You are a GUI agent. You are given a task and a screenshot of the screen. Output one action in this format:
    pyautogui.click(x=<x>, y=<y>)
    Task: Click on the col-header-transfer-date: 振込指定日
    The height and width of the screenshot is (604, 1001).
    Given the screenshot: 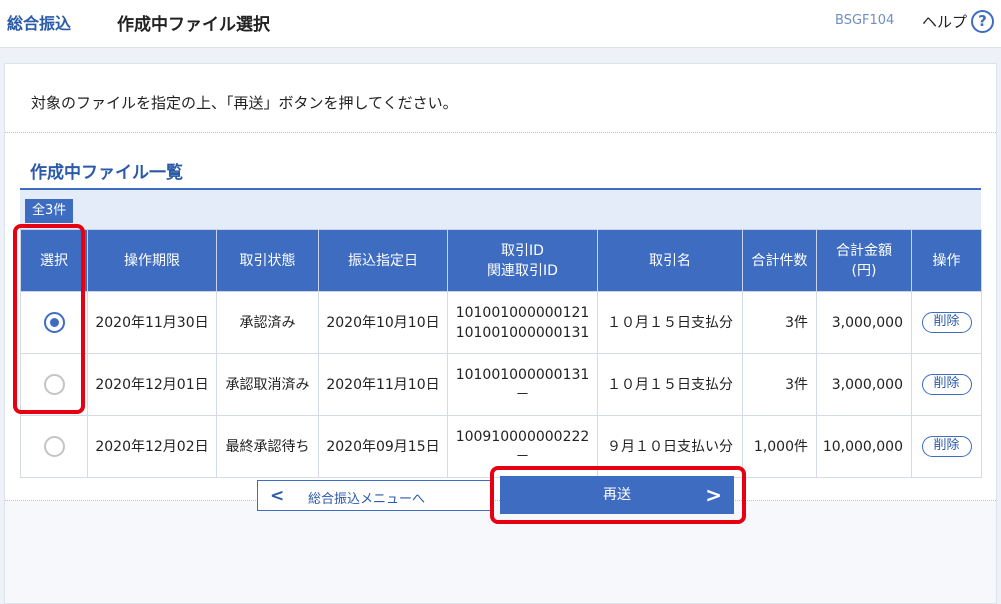 What is the action you would take?
    pyautogui.click(x=383, y=260)
    